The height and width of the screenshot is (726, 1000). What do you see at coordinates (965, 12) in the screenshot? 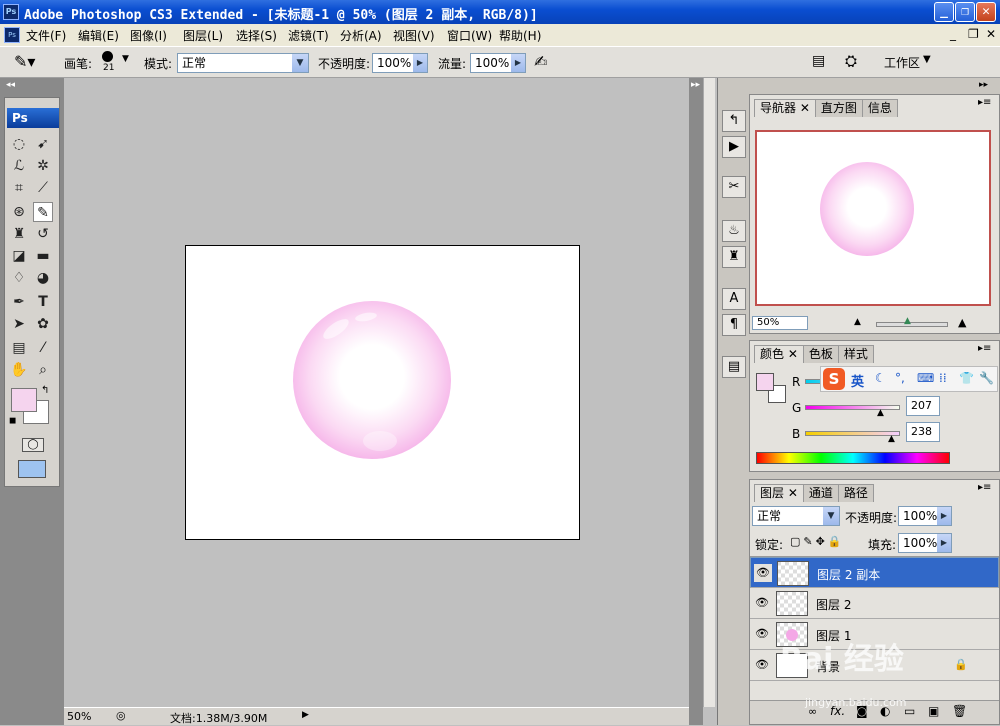
I see `restore-button: ❐` at bounding box center [965, 12].